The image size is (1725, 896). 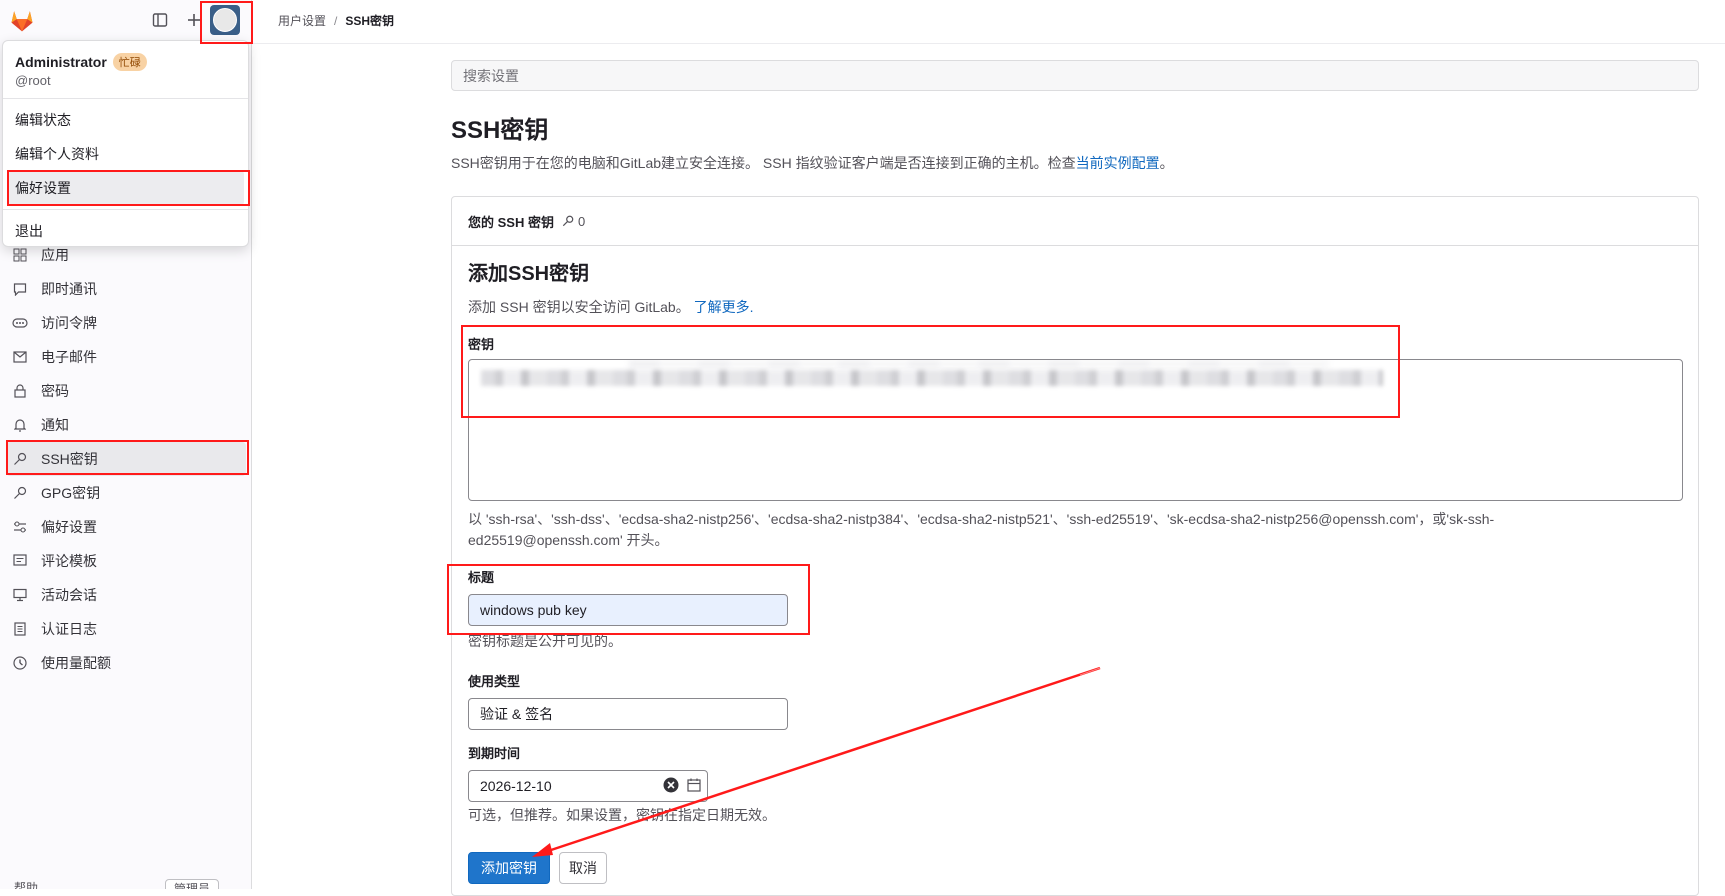 I want to click on sidebar-item-label: 电子邮件, so click(x=69, y=357).